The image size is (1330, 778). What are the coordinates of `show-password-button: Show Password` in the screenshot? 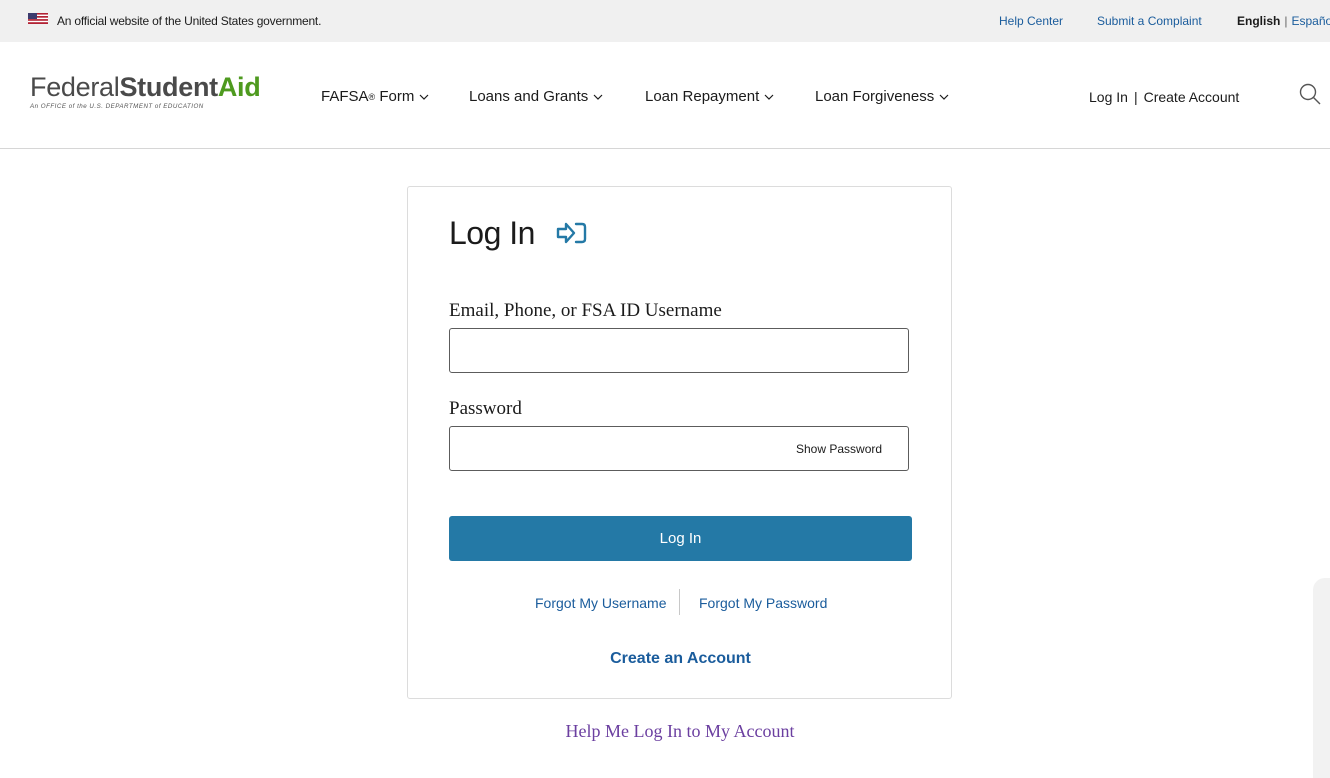 It's located at (839, 449).